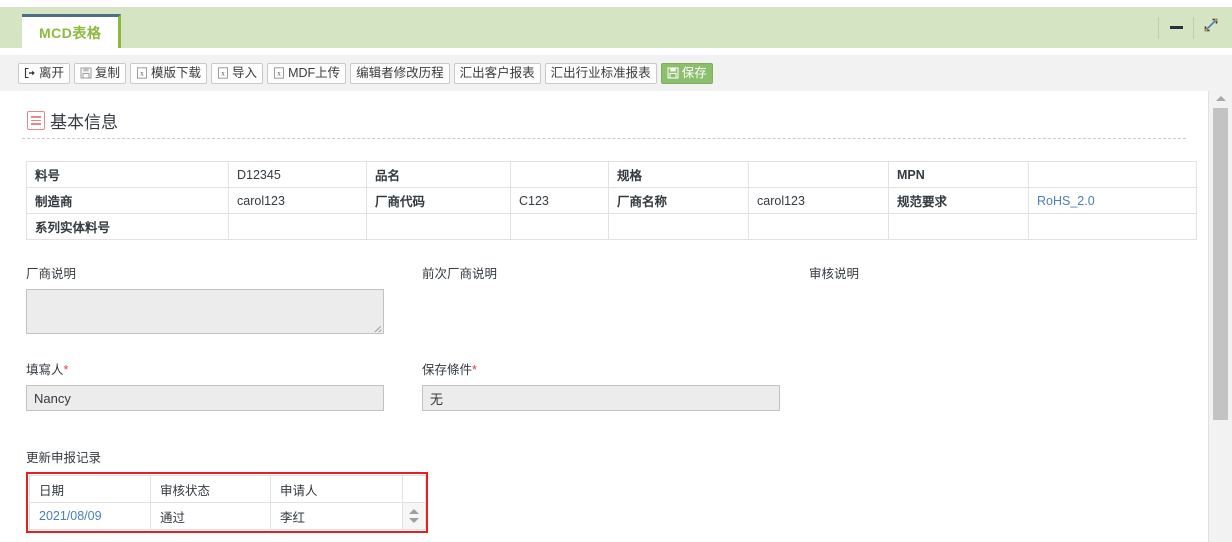  I want to click on maximize-button, so click(1211, 28).